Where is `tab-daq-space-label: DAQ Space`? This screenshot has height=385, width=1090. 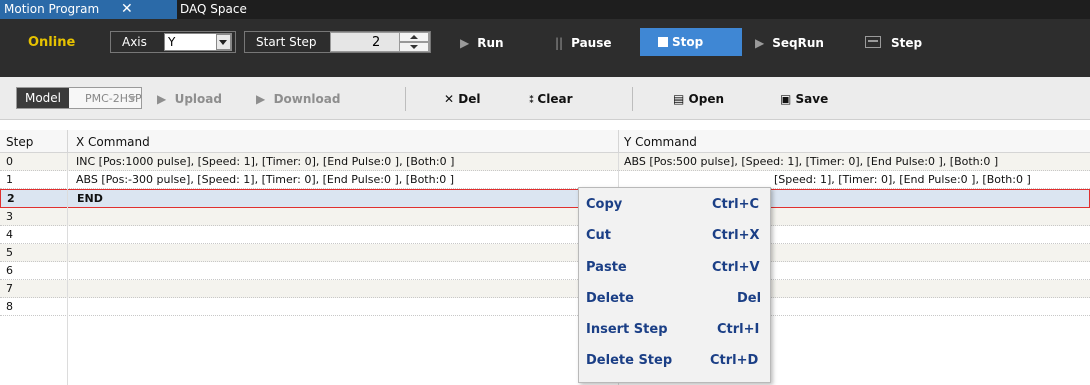 tab-daq-space-label: DAQ Space is located at coordinates (213, 9).